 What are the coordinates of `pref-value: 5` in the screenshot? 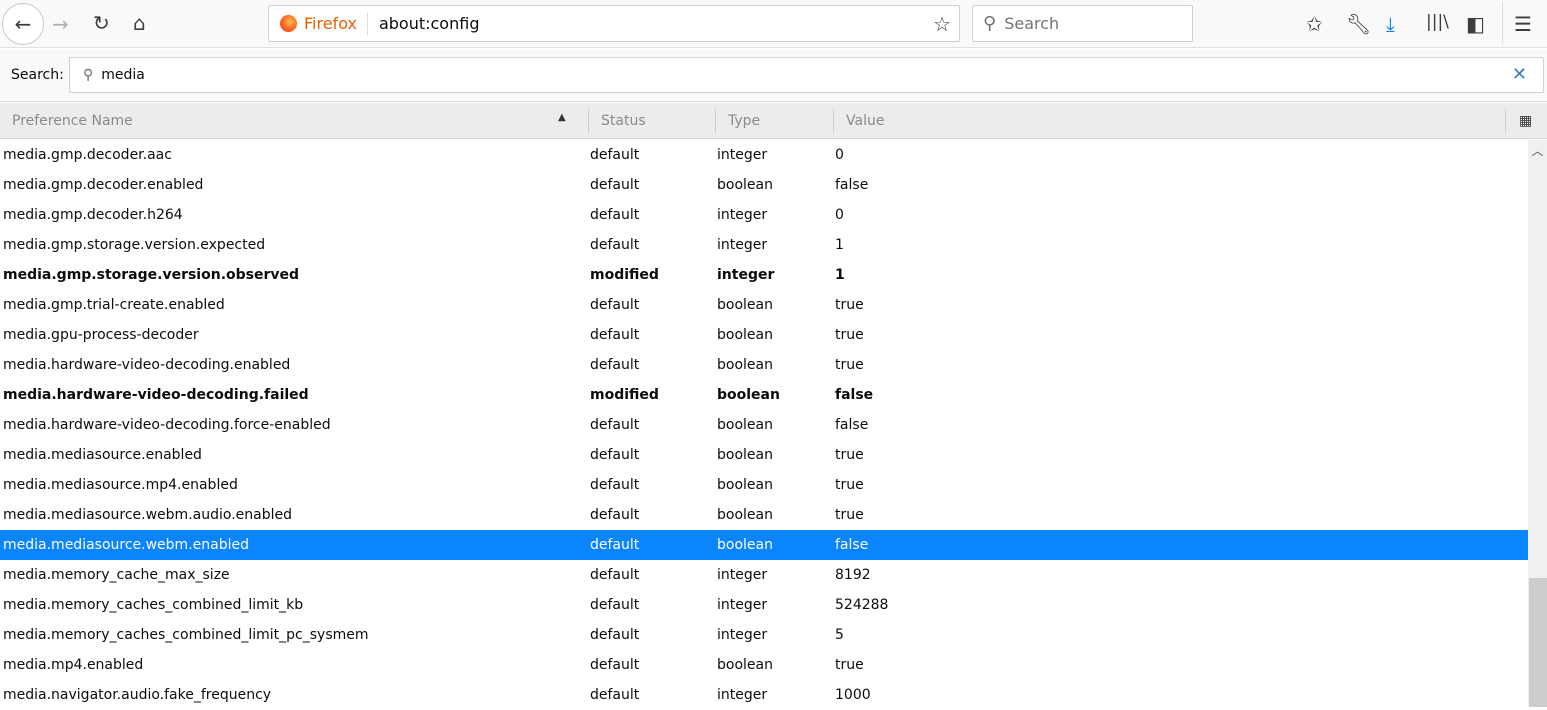 It's located at (839, 635).